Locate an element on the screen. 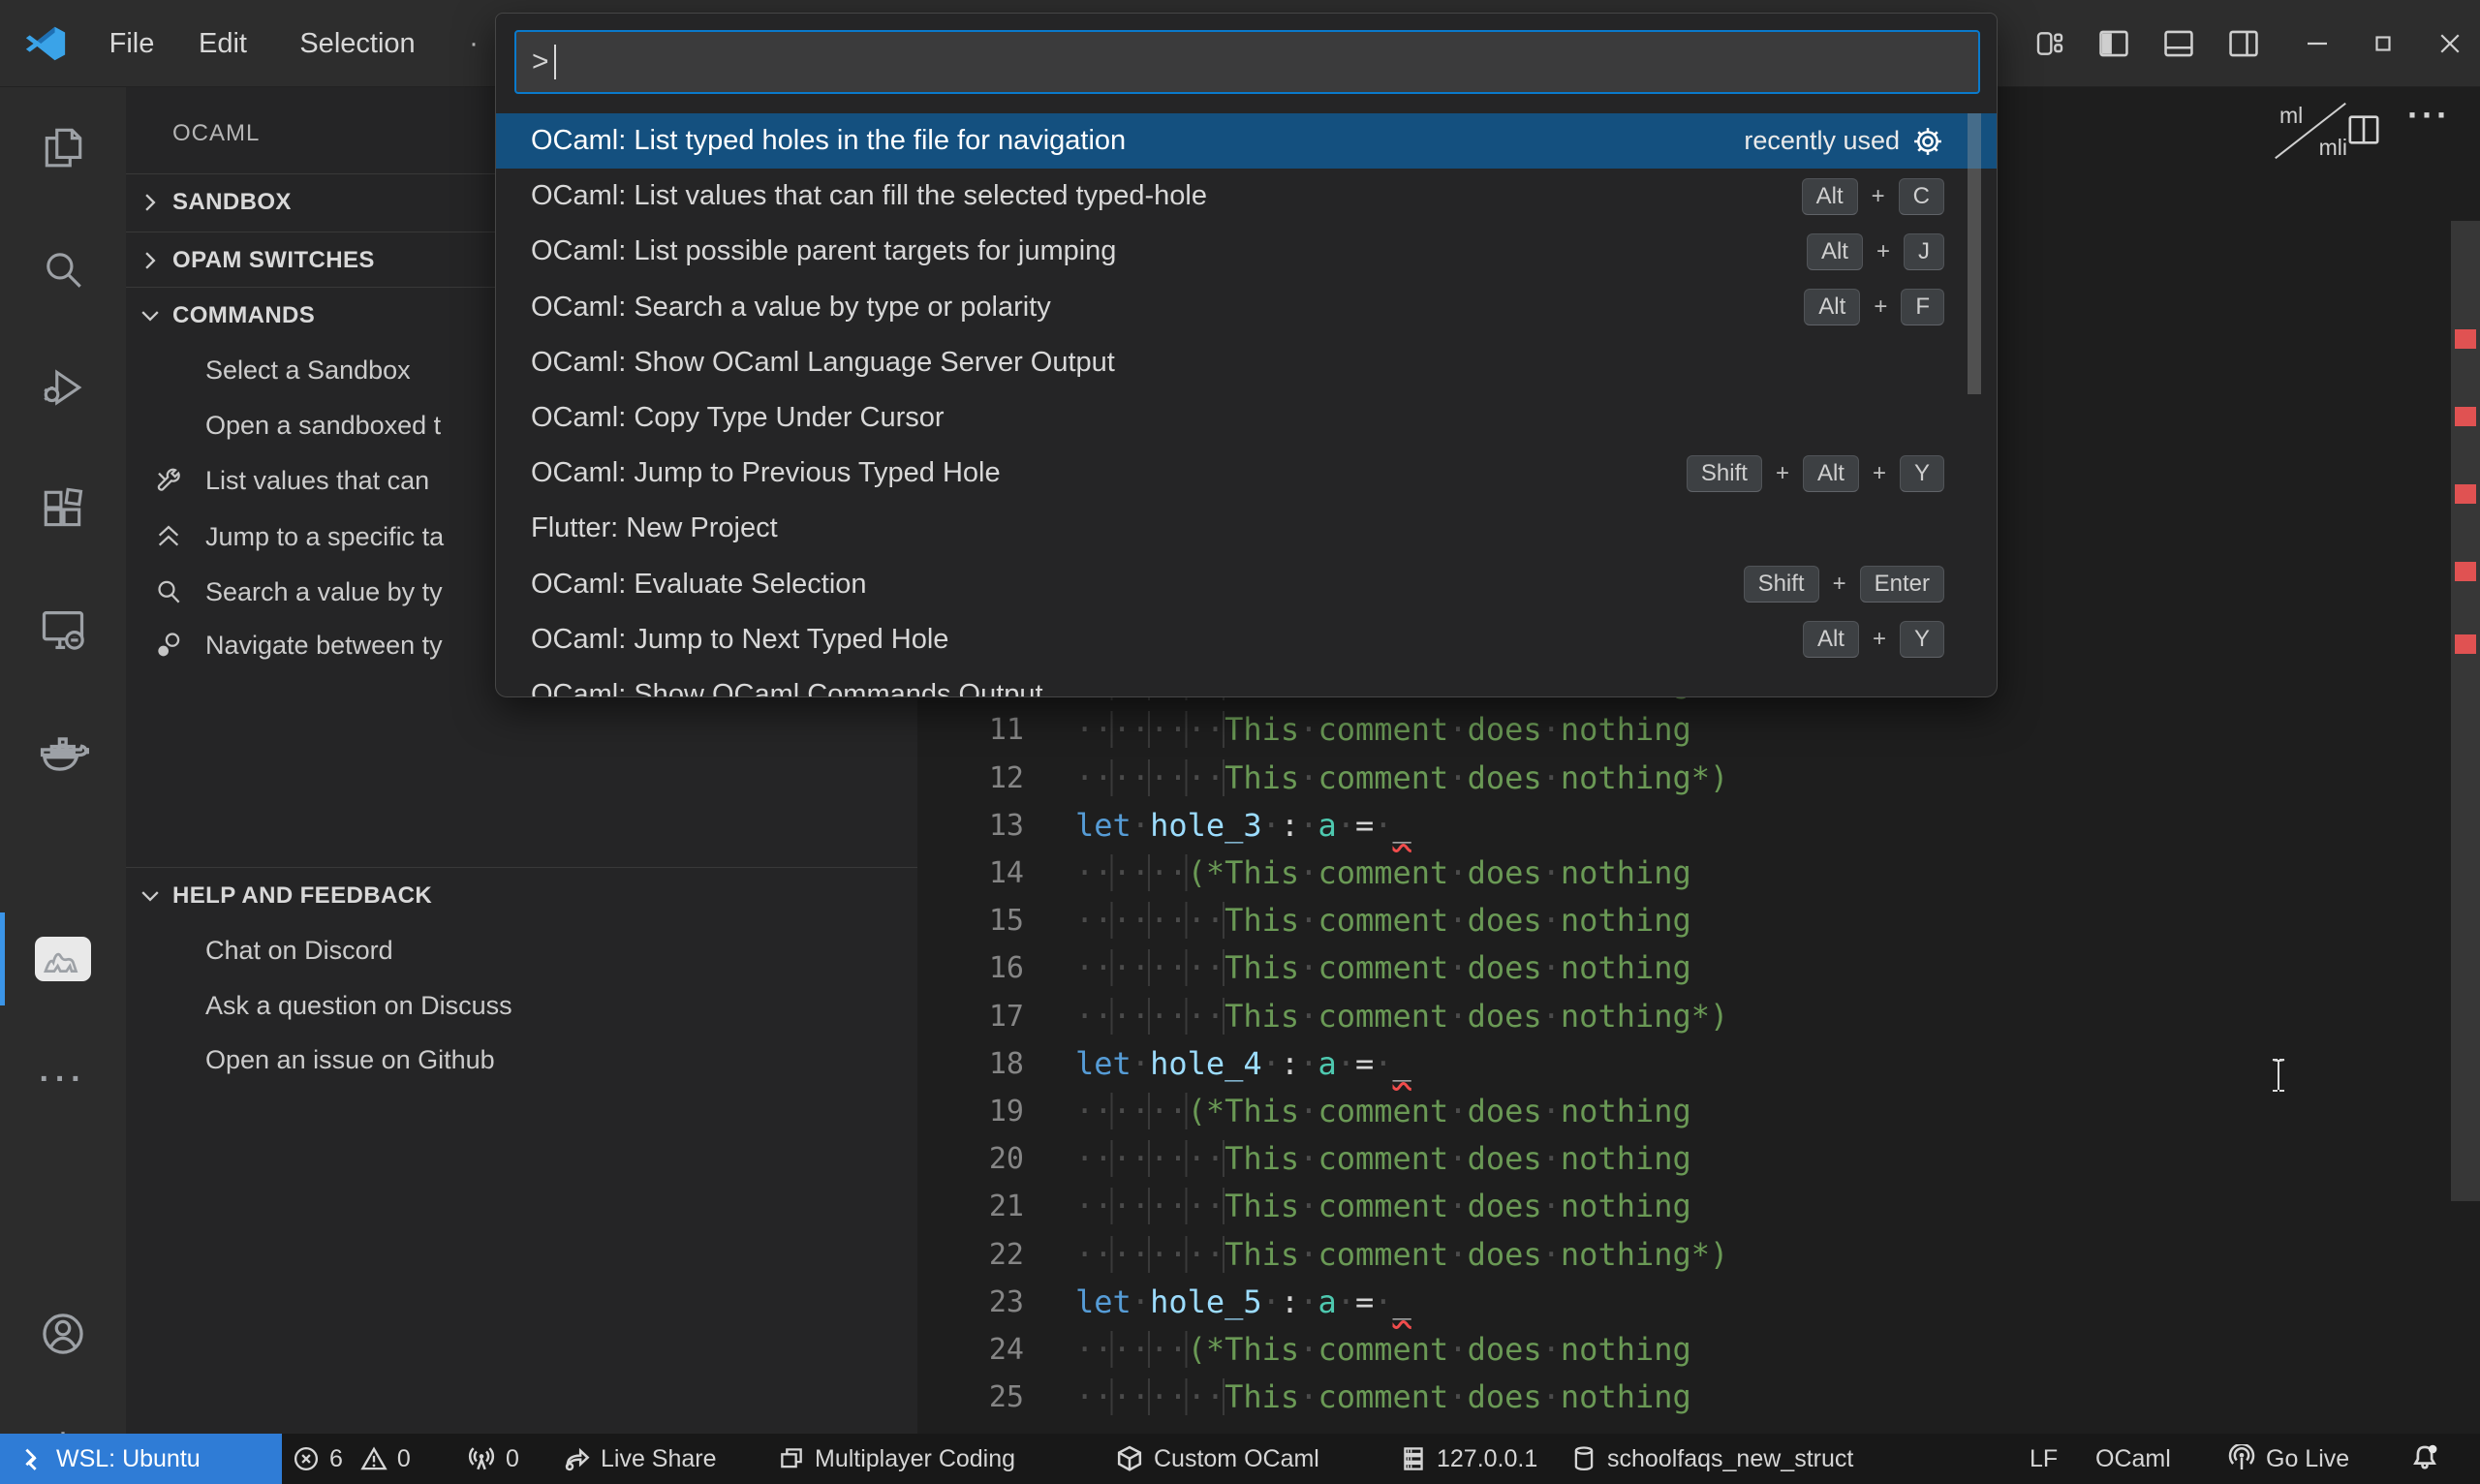  accounts-icon is located at coordinates (63, 1333).